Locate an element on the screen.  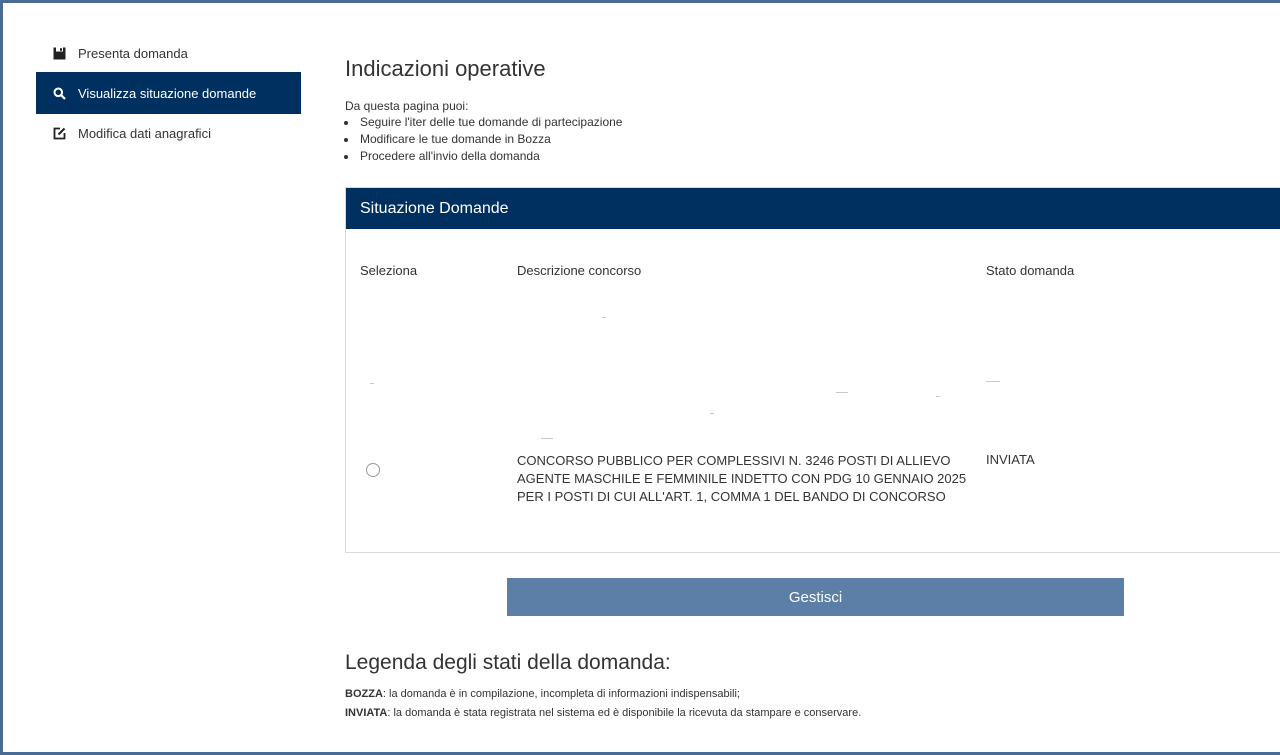
save-icon is located at coordinates (59, 53).